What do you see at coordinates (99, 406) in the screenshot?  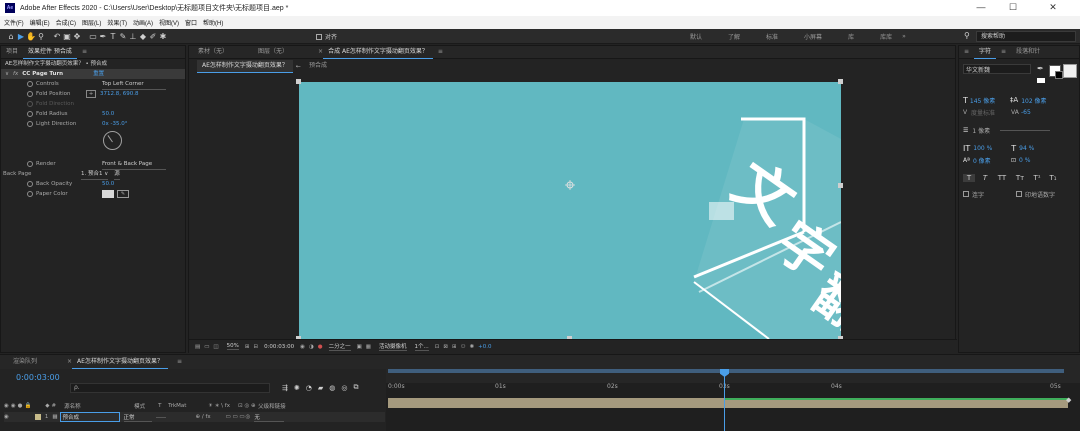 I see `column-source-name: 源名称` at bounding box center [99, 406].